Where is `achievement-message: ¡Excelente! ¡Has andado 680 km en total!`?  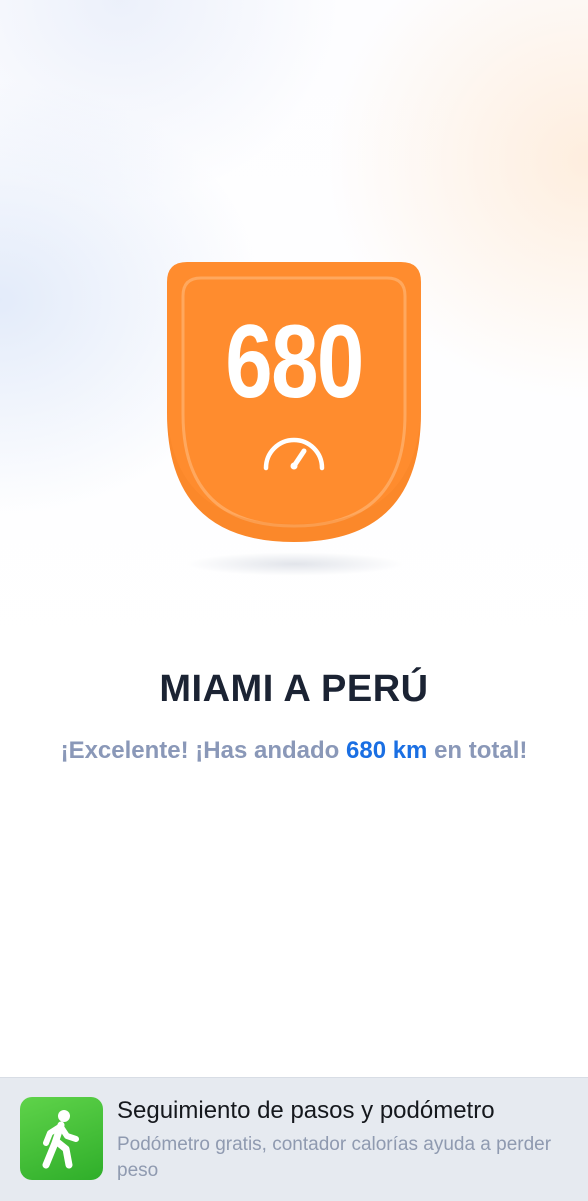 achievement-message: ¡Excelente! ¡Has andado 680 km en total! is located at coordinates (294, 750).